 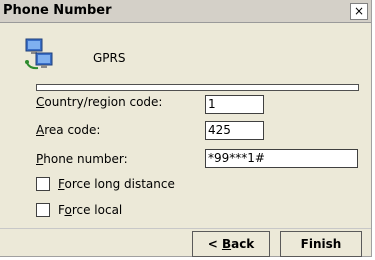 What do you see at coordinates (90, 210) in the screenshot?
I see `force-local-label: Force local` at bounding box center [90, 210].